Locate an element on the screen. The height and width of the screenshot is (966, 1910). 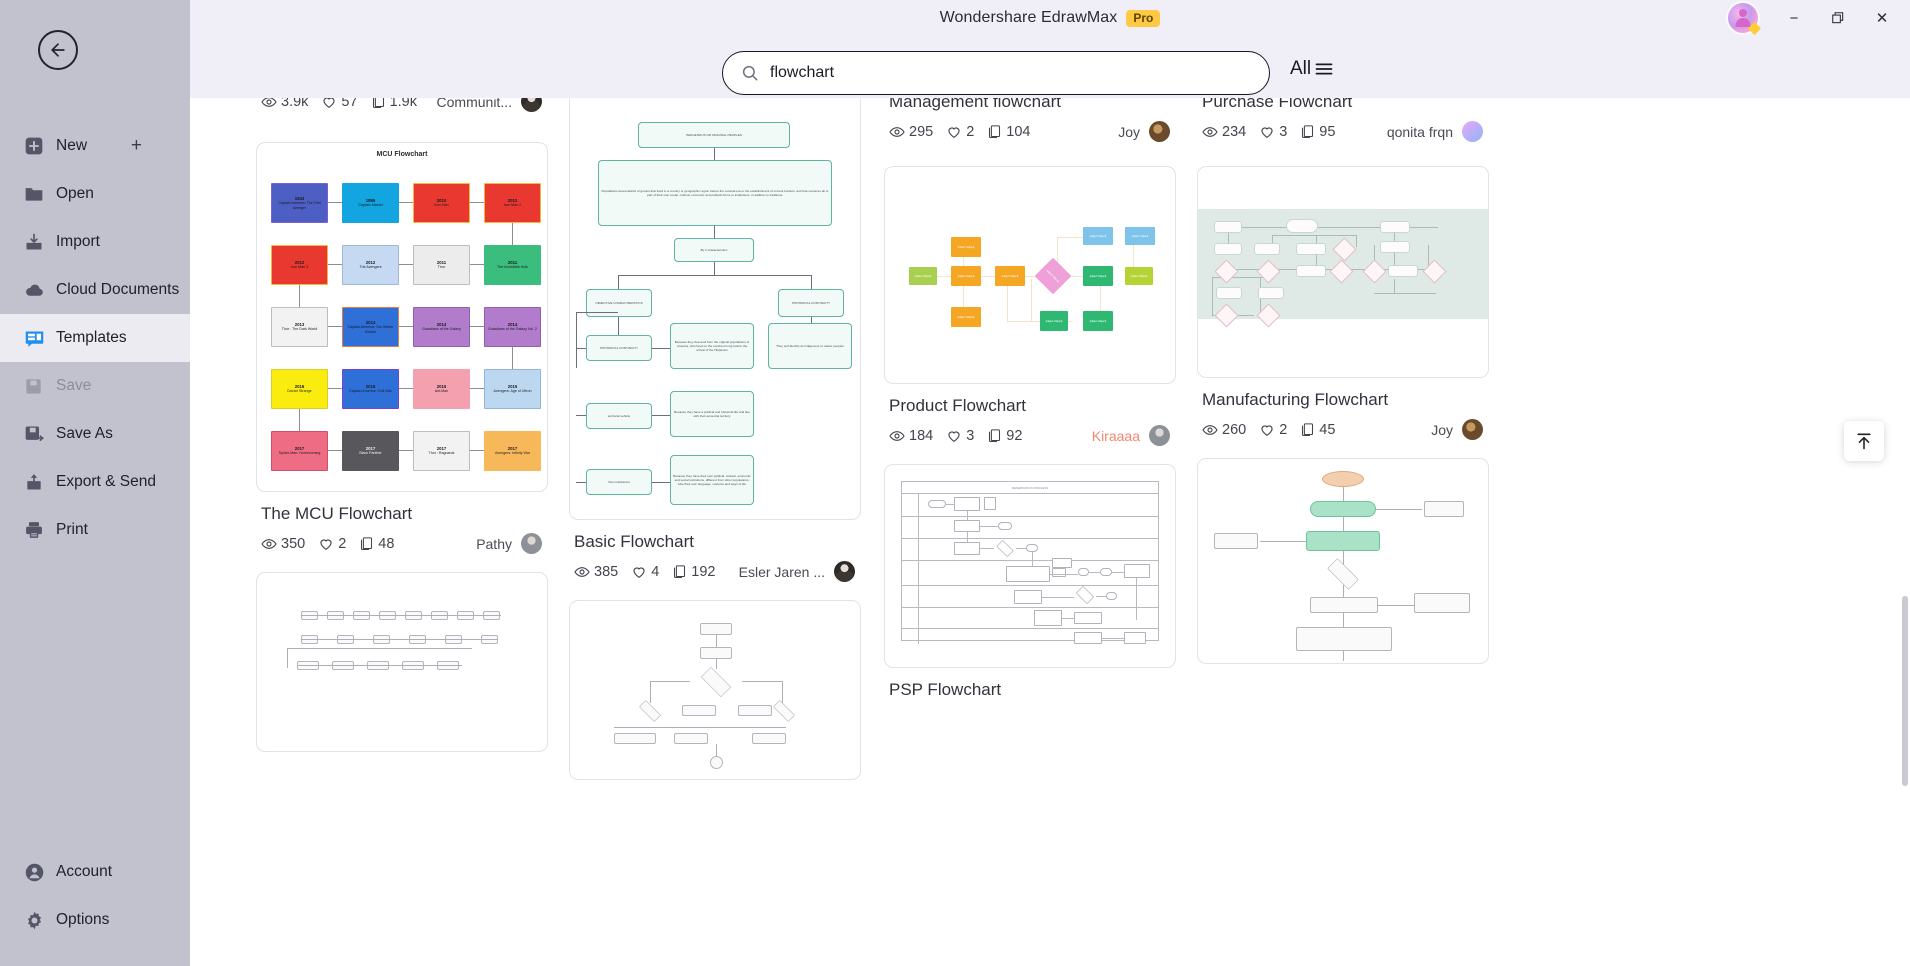
card-stats: 260 2 45 Joy is located at coordinates (1345, 430).